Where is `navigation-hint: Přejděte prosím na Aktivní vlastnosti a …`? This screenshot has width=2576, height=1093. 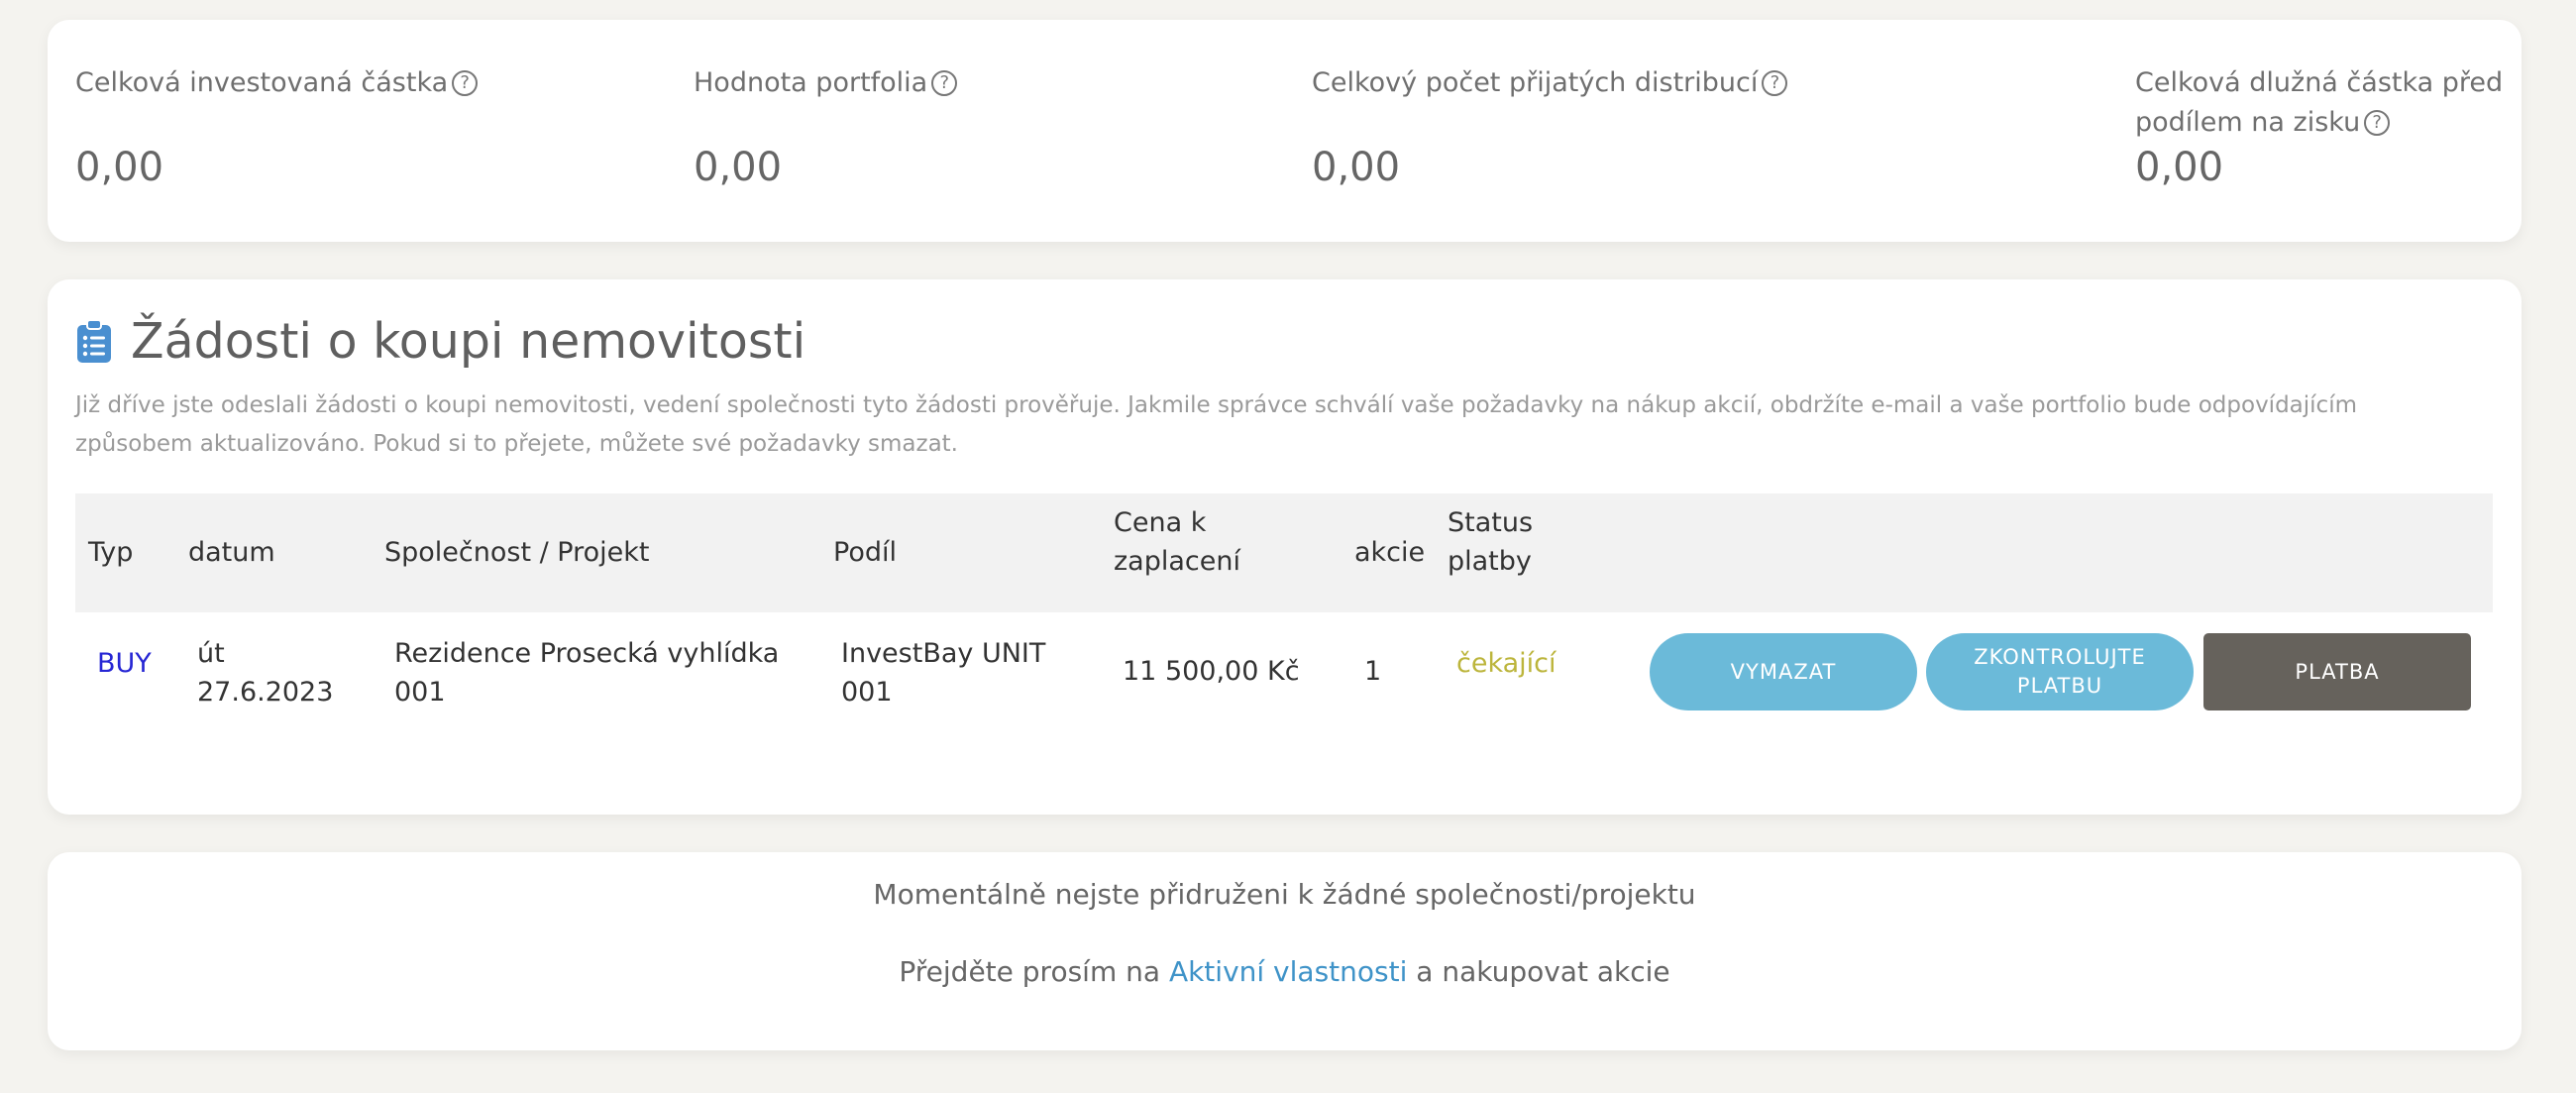 navigation-hint: Přejděte prosím na Aktivní vlastnosti a … is located at coordinates (1285, 971).